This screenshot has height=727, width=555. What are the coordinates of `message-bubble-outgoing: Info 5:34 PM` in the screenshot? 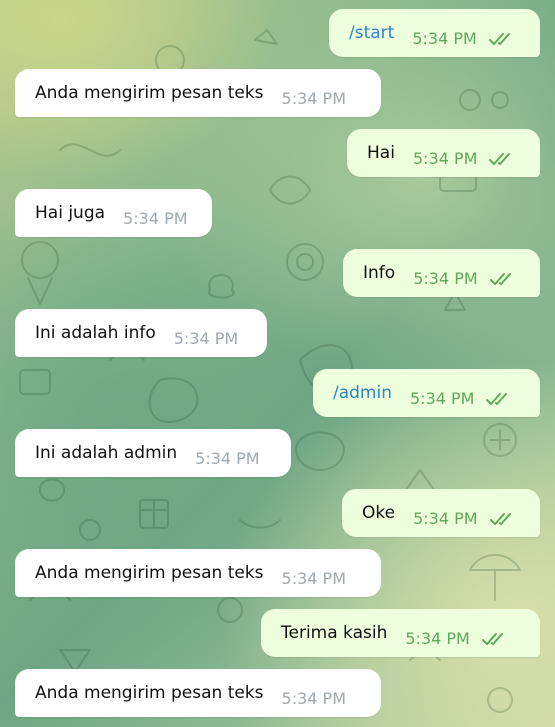 It's located at (441, 273).